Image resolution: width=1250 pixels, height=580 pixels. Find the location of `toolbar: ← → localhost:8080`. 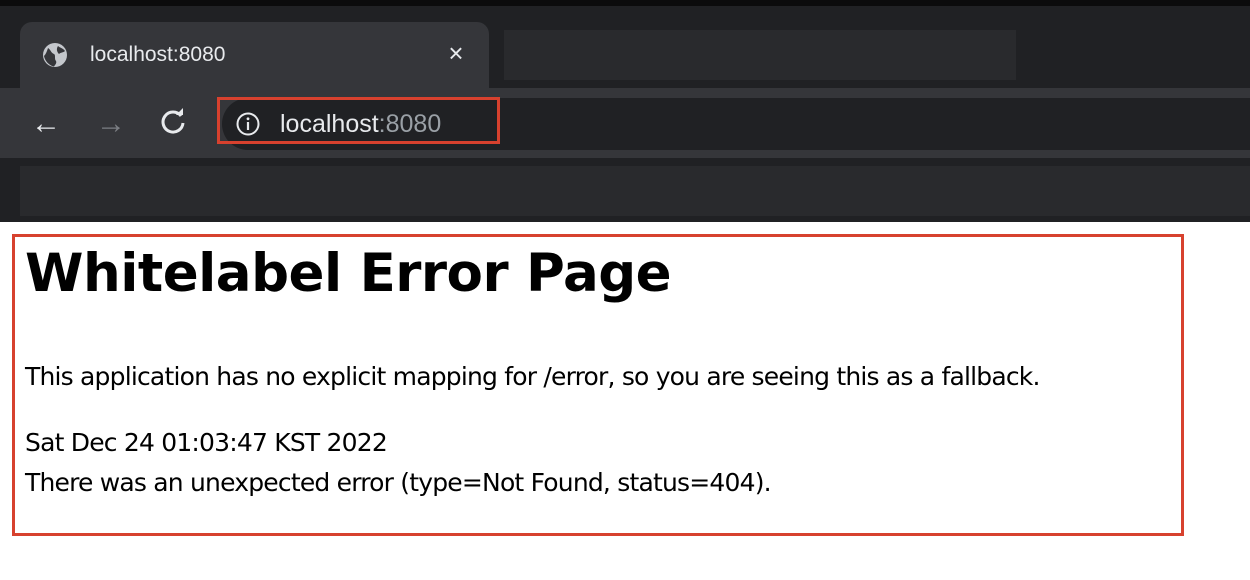

toolbar: ← → localhost:8080 is located at coordinates (625, 123).